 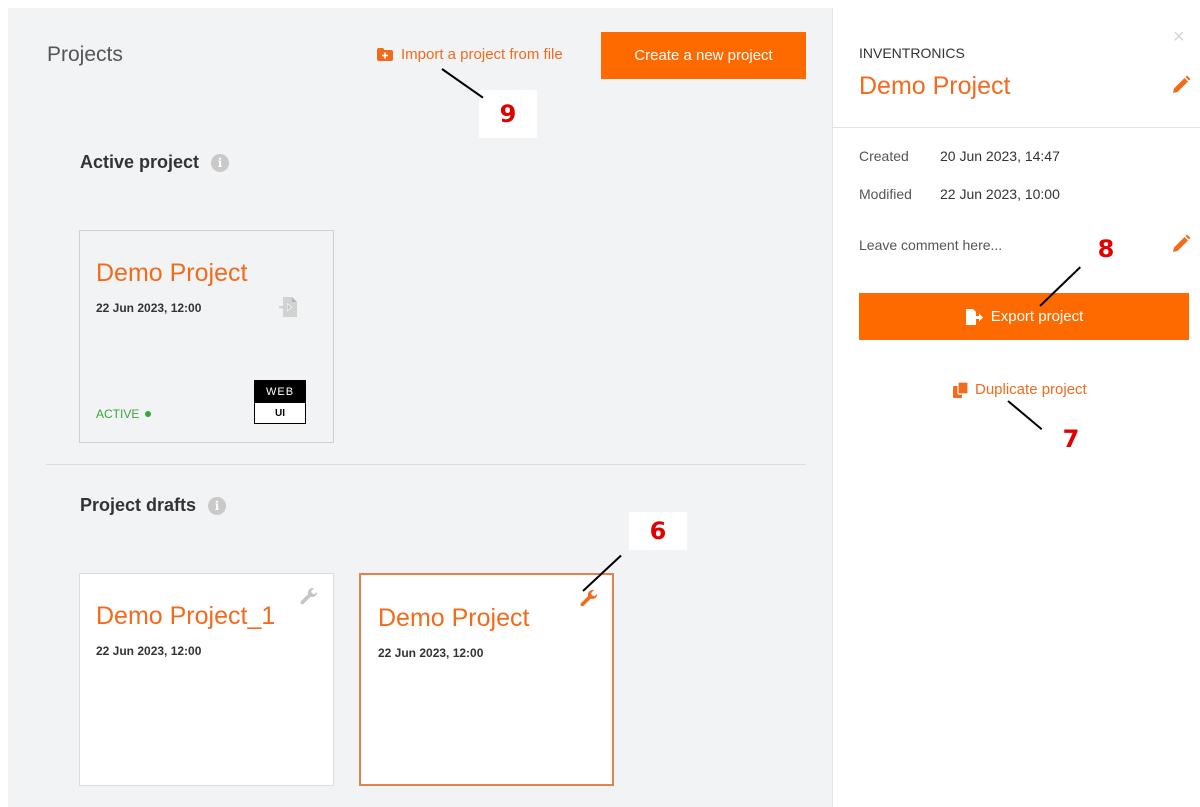 What do you see at coordinates (206, 679) in the screenshot?
I see `draft-card: Demo Project_1 22 Jun 2023, 12:00` at bounding box center [206, 679].